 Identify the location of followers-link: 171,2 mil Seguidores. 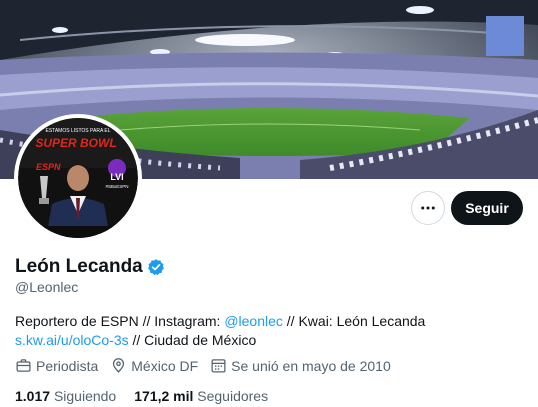
(201, 396).